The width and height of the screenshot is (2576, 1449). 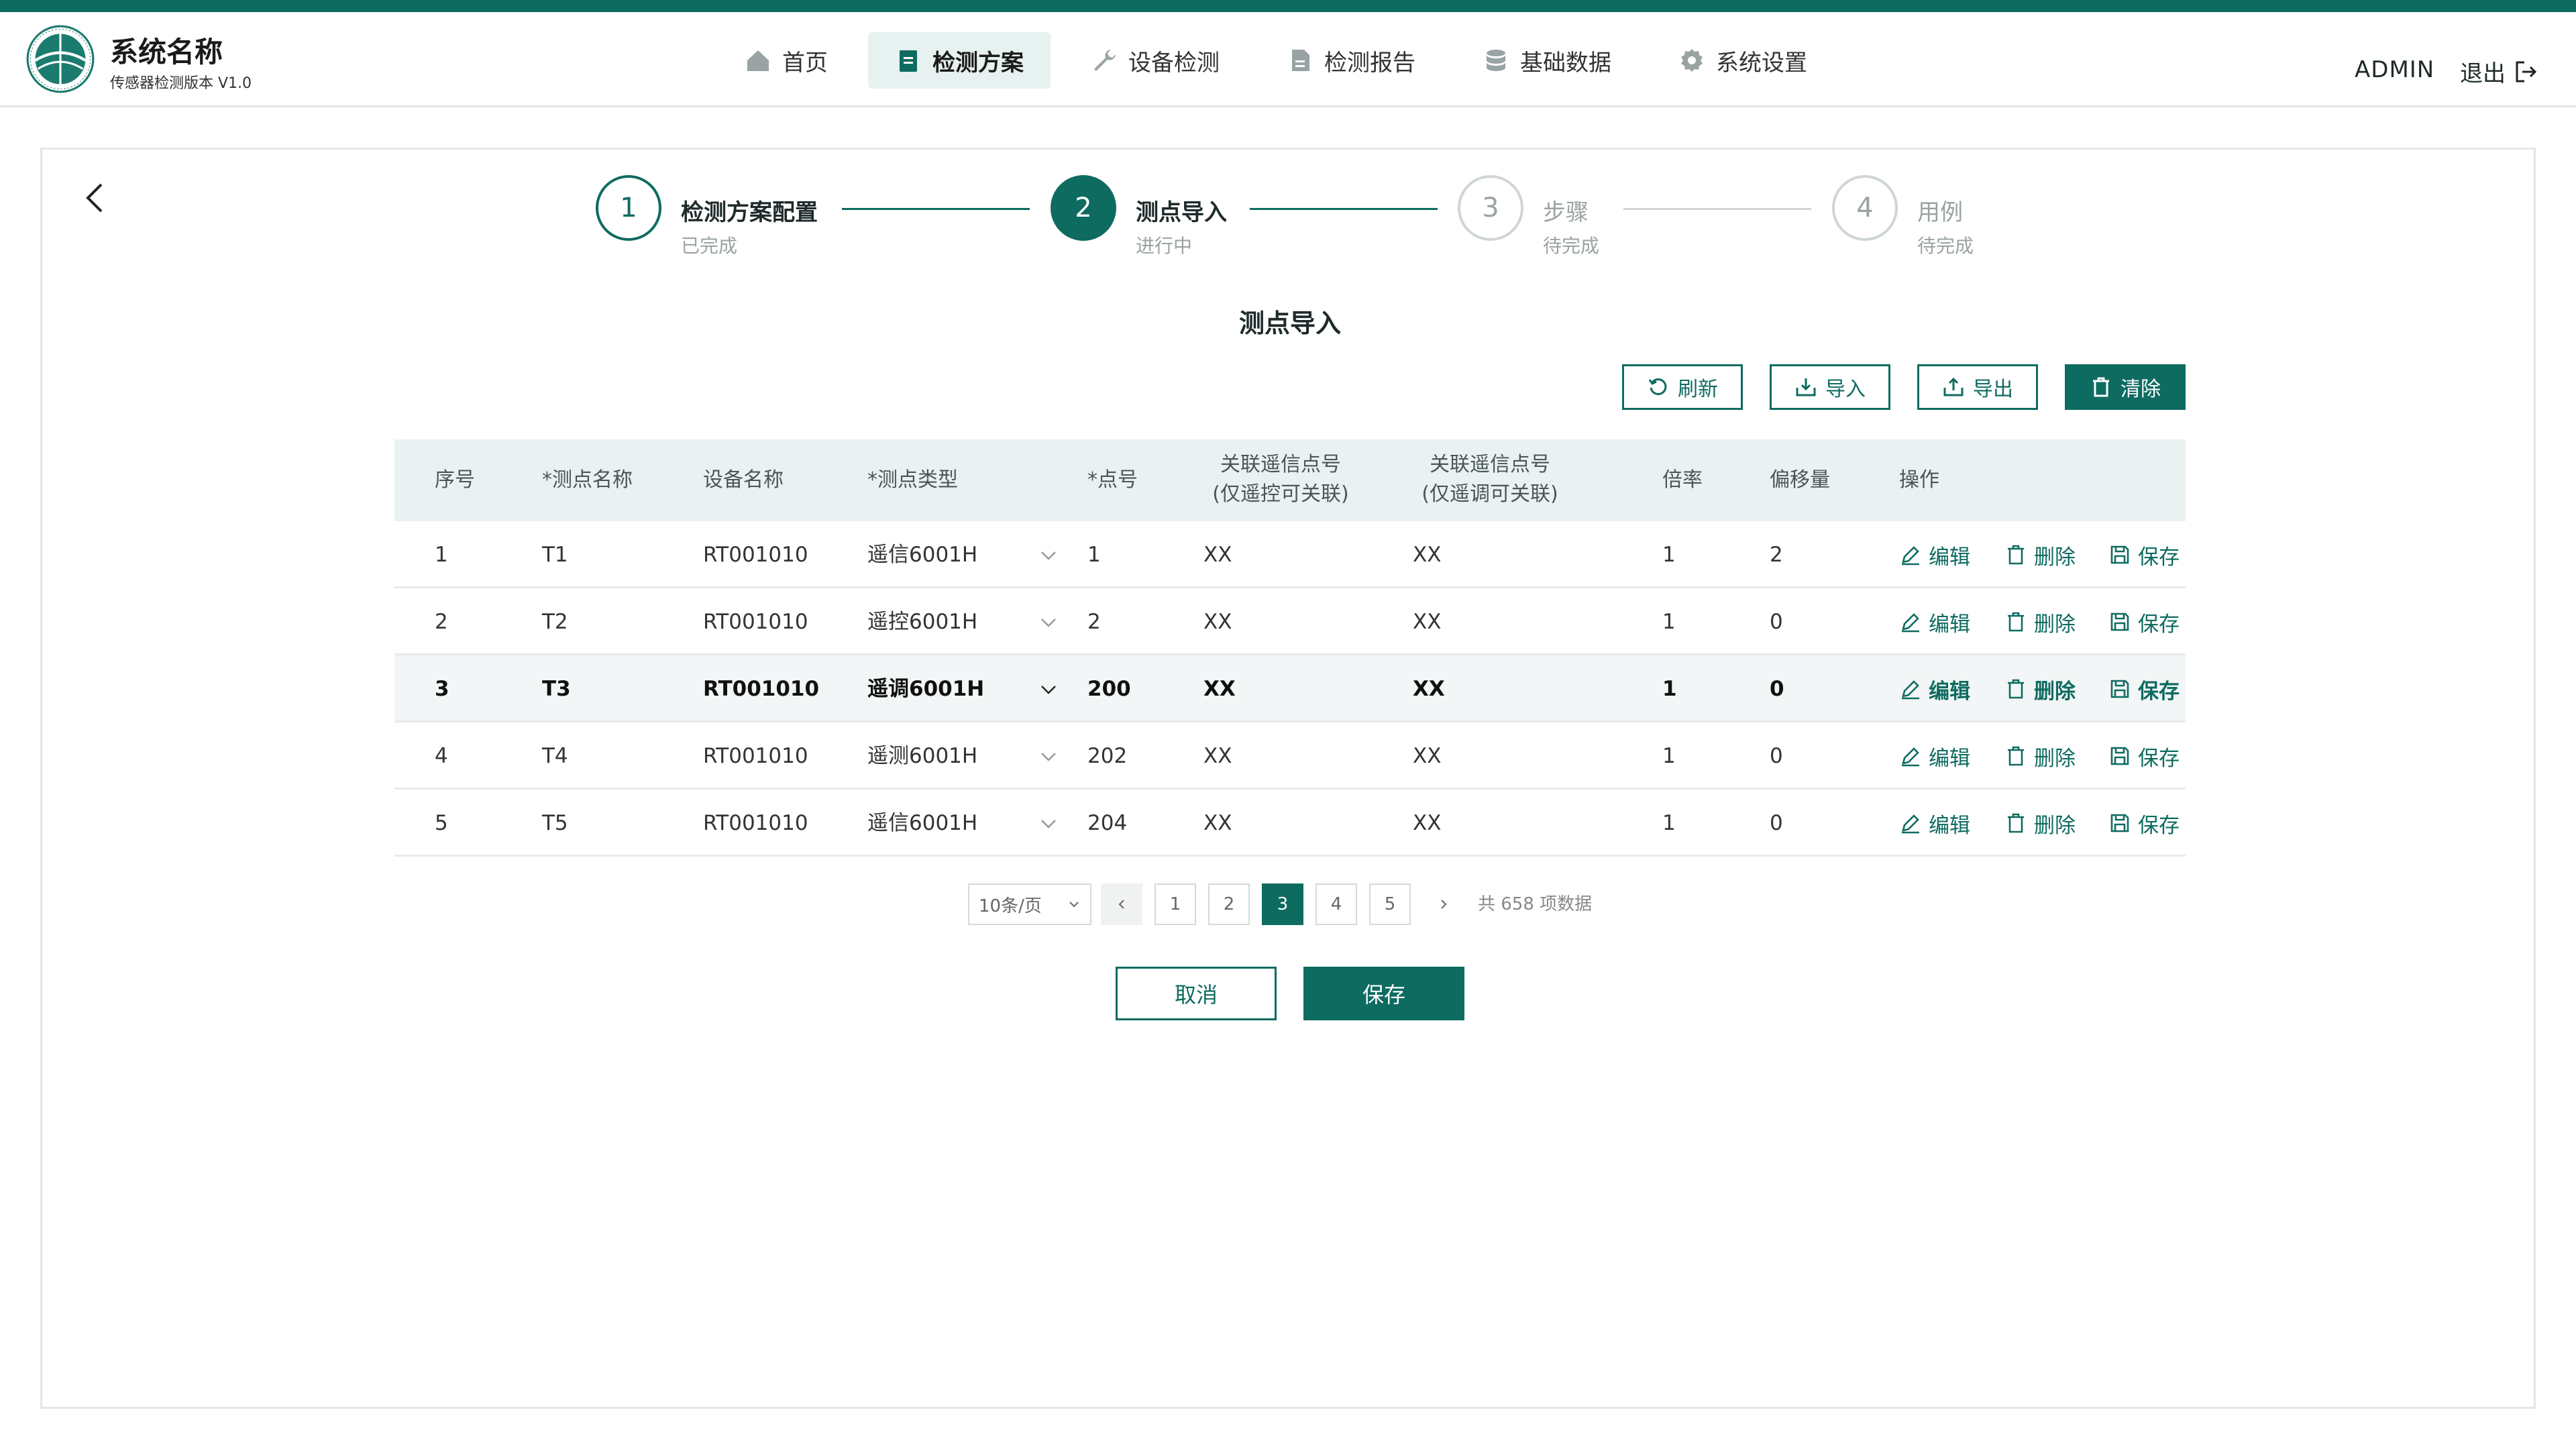 I want to click on nav-item-home: 首页, so click(x=786, y=60).